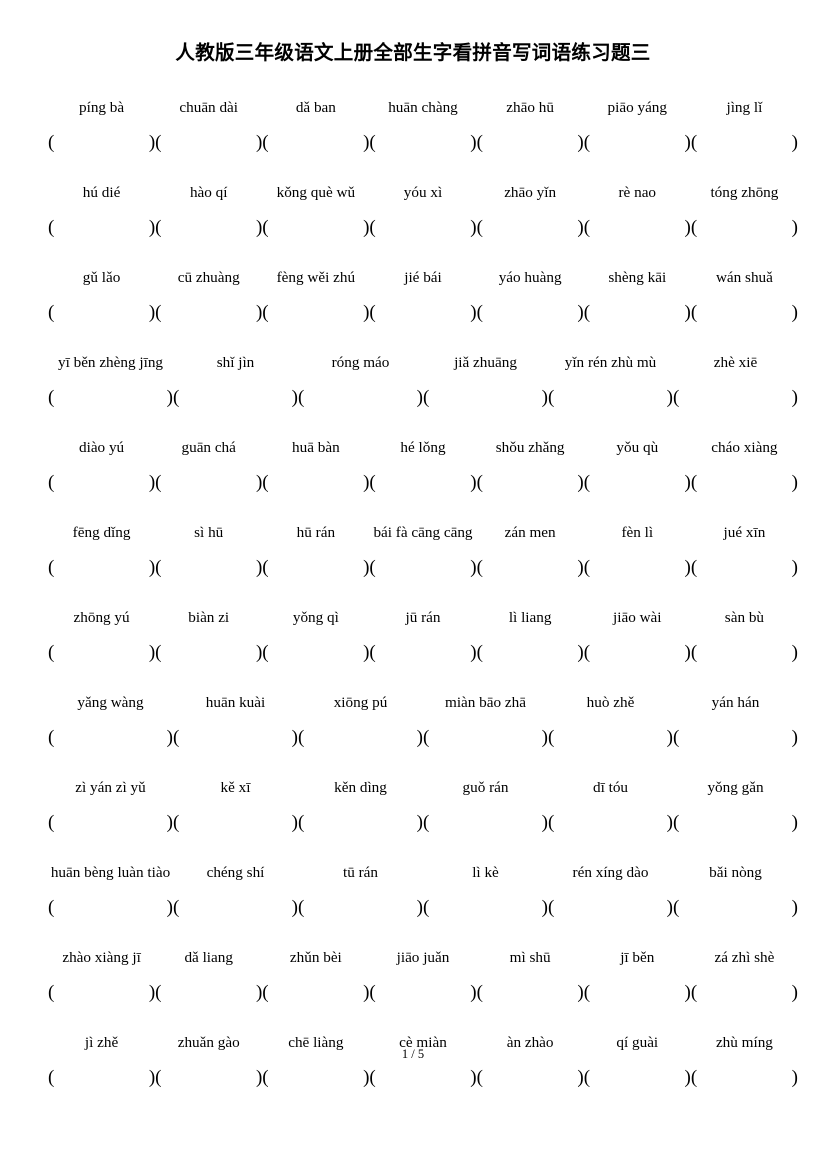 This screenshot has width=826, height=1169. What do you see at coordinates (423, 448) in the screenshot?
I see `pinyin-word: hé lǒng` at bounding box center [423, 448].